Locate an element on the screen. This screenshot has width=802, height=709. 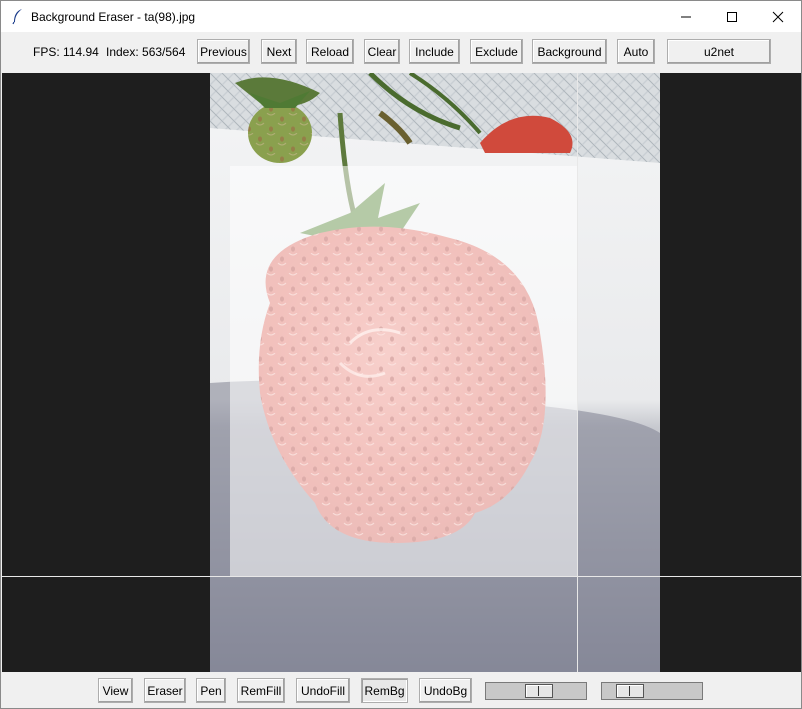
maximize-button is located at coordinates (732, 16).